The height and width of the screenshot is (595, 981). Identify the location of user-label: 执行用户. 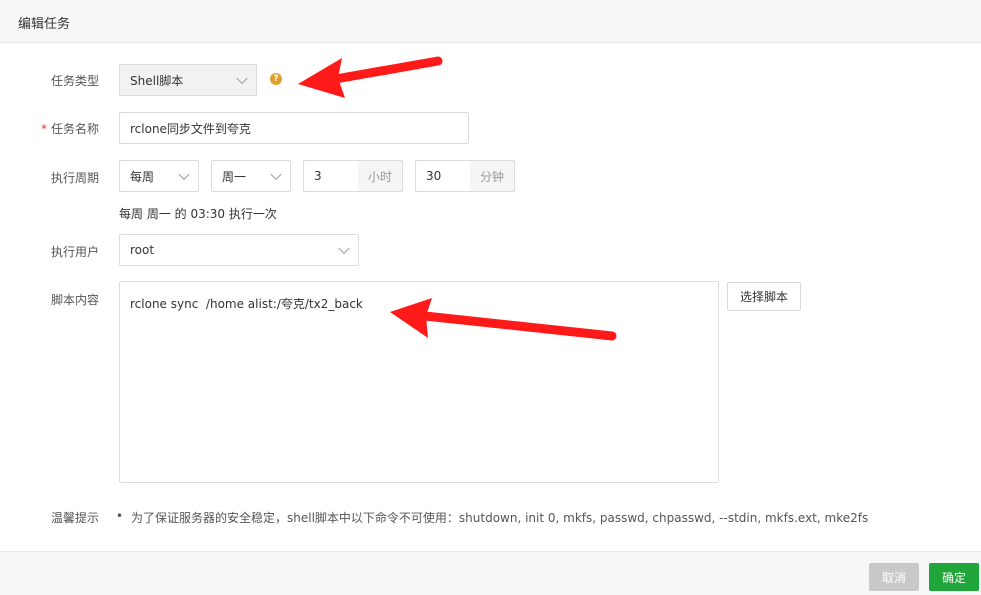
(74, 252).